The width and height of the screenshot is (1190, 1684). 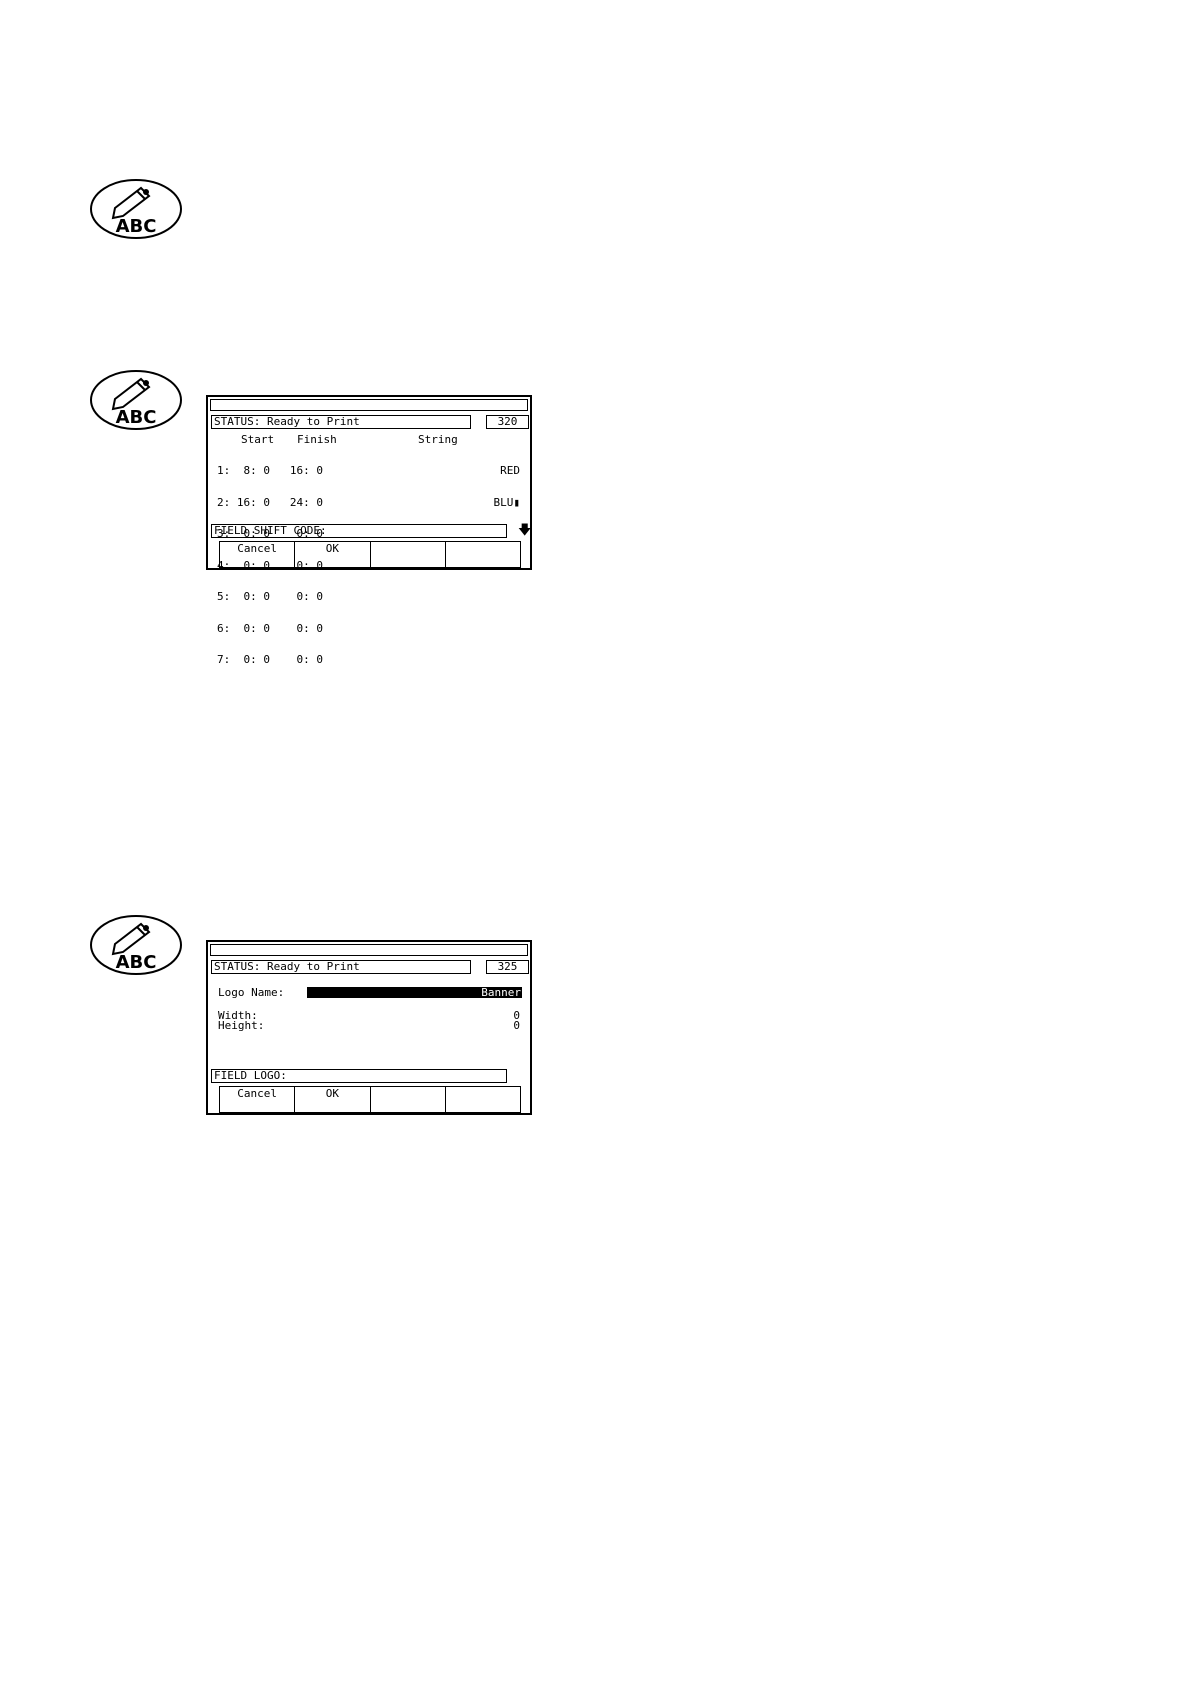 I want to click on screen-number: 320, so click(x=507, y=422).